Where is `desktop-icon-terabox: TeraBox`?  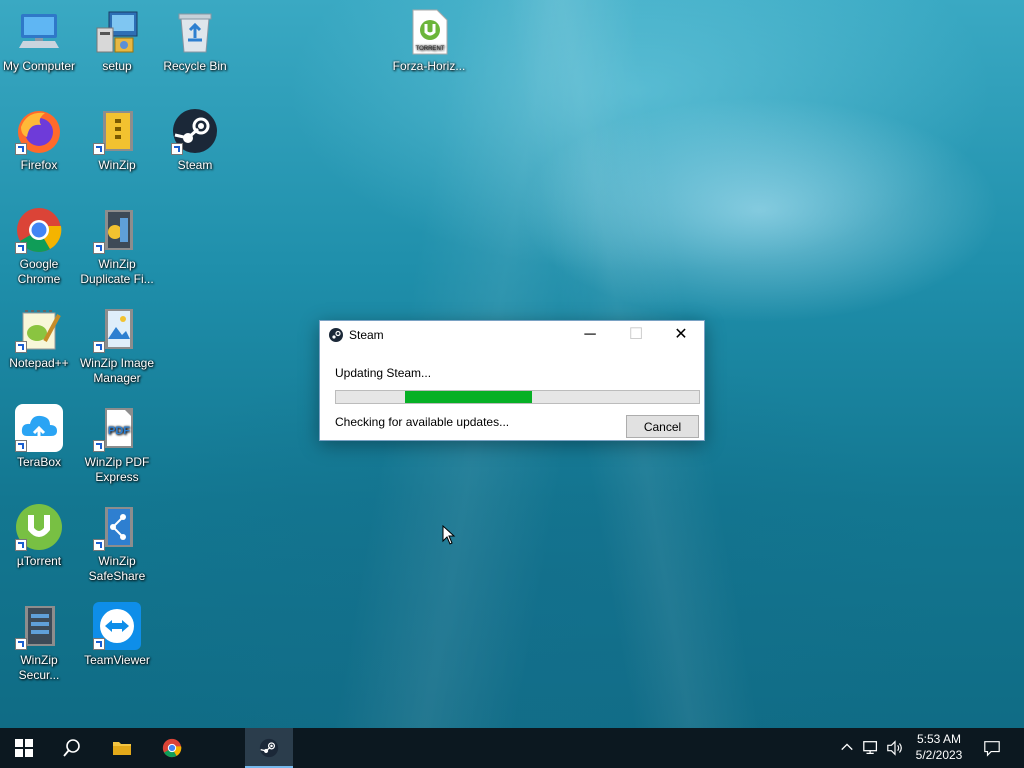
desktop-icon-terabox: TeraBox is located at coordinates (39, 434).